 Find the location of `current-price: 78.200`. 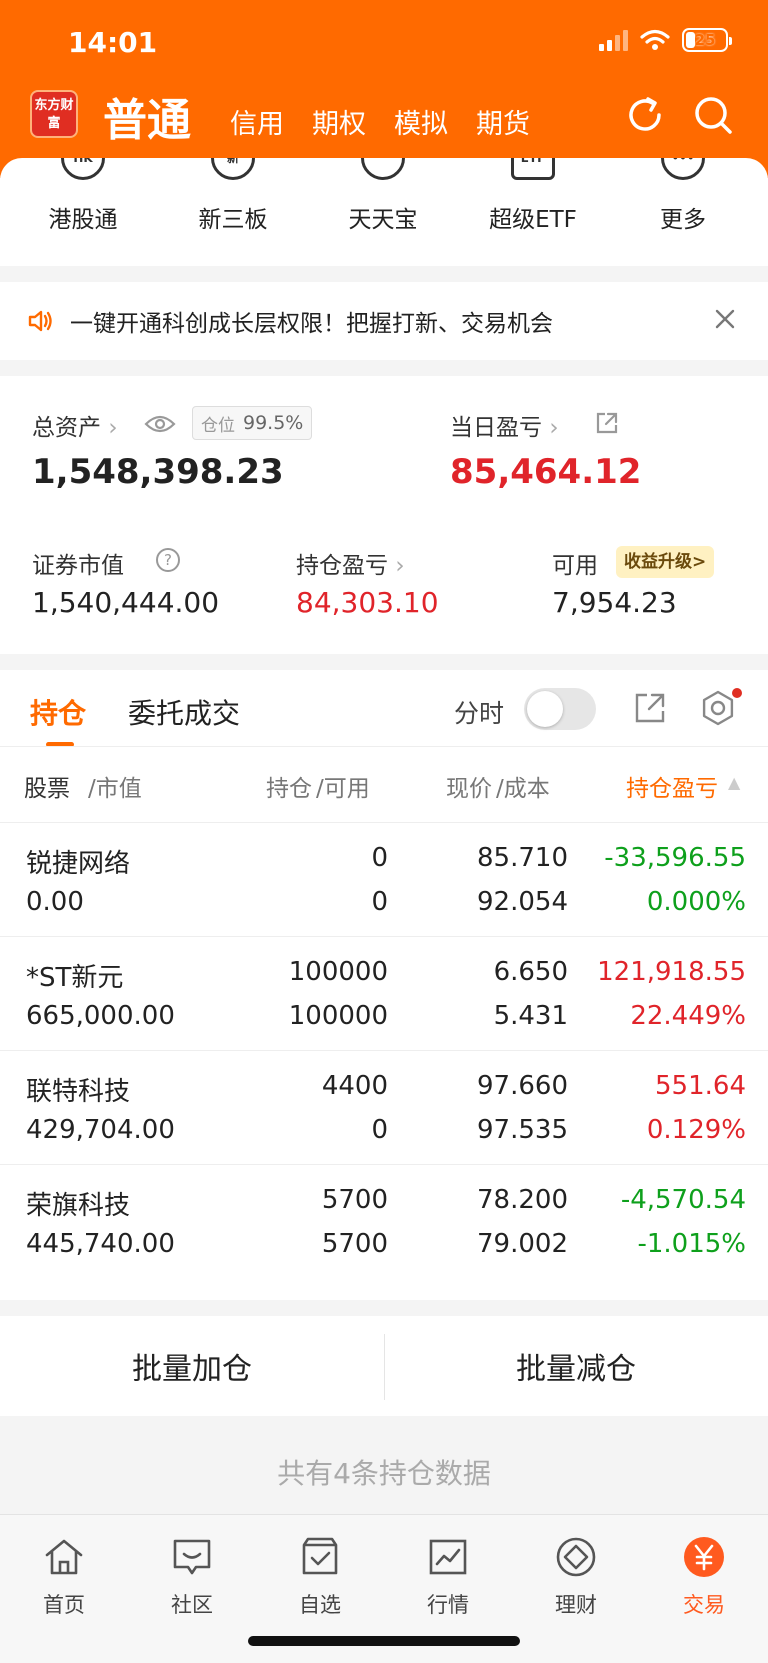

current-price: 78.200 is located at coordinates (522, 1200).